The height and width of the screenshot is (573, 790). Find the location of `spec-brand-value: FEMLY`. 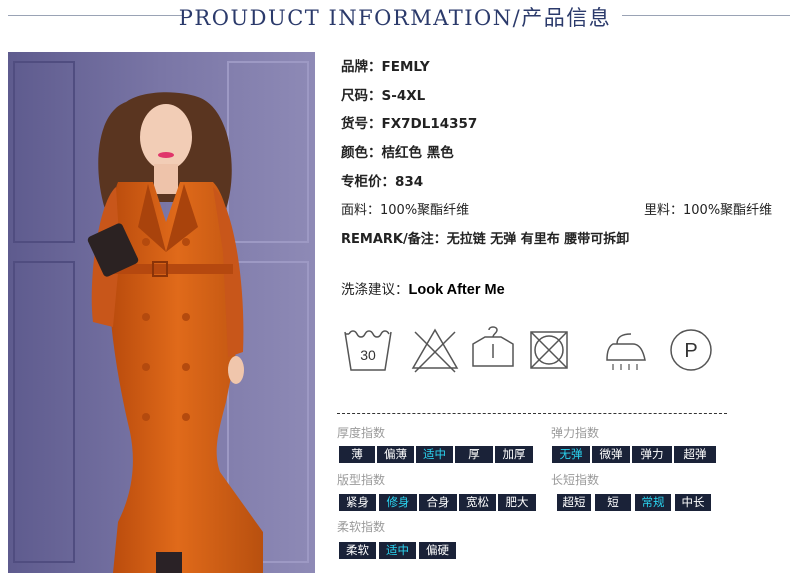

spec-brand-value: FEMLY is located at coordinates (405, 67).